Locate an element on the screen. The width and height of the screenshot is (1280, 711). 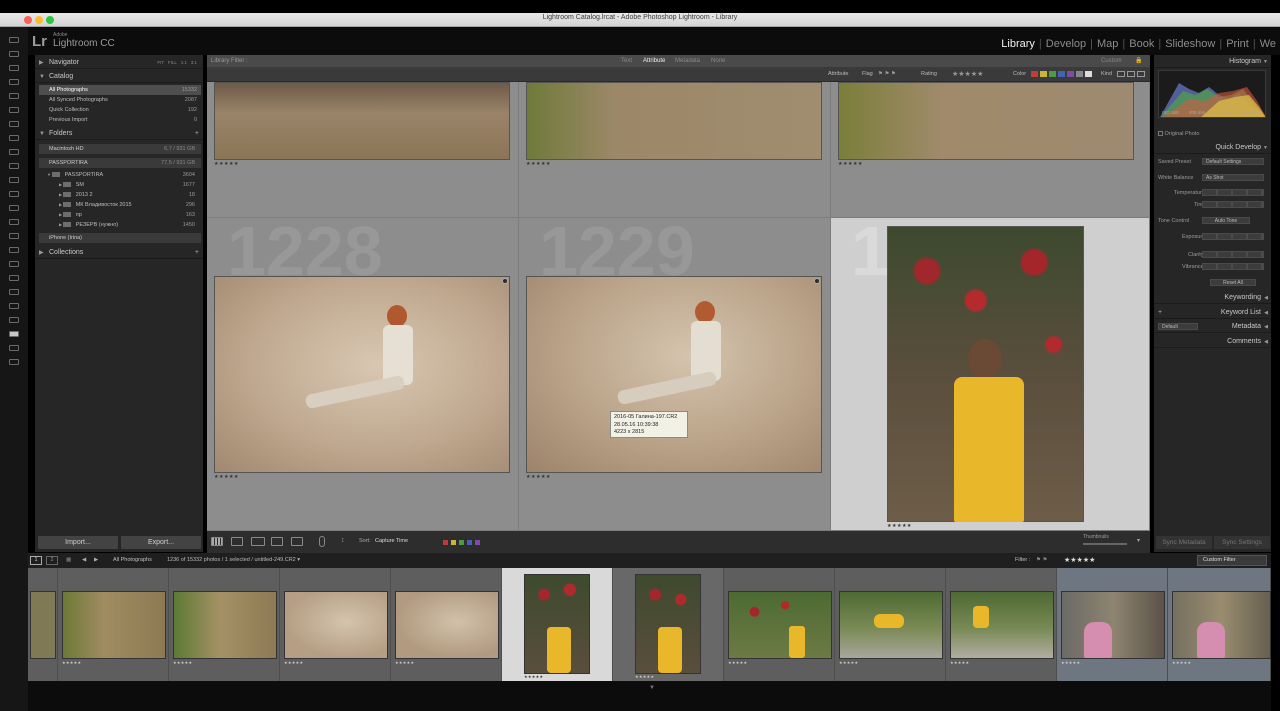
catalog-item-quick-collection: Quick Collection 192 is located at coordinates (120, 110).